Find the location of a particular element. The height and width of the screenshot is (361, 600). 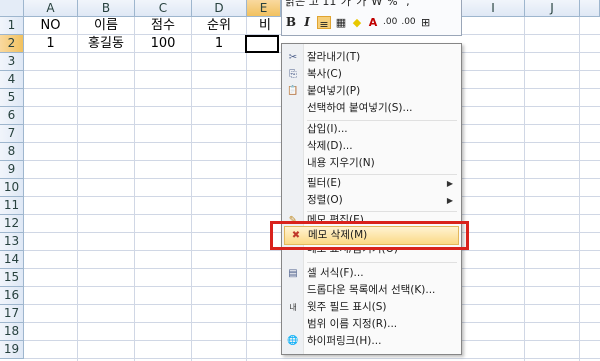

row-header: 11 is located at coordinates (12, 206).